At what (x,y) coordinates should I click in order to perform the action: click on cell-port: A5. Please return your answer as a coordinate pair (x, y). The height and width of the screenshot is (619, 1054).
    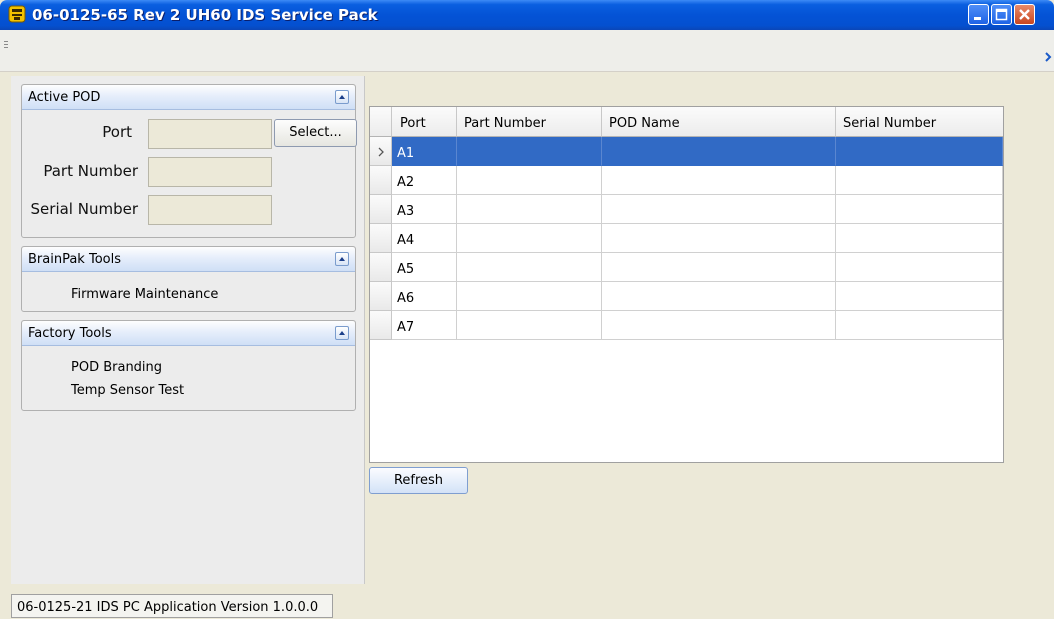
    Looking at the image, I should click on (424, 267).